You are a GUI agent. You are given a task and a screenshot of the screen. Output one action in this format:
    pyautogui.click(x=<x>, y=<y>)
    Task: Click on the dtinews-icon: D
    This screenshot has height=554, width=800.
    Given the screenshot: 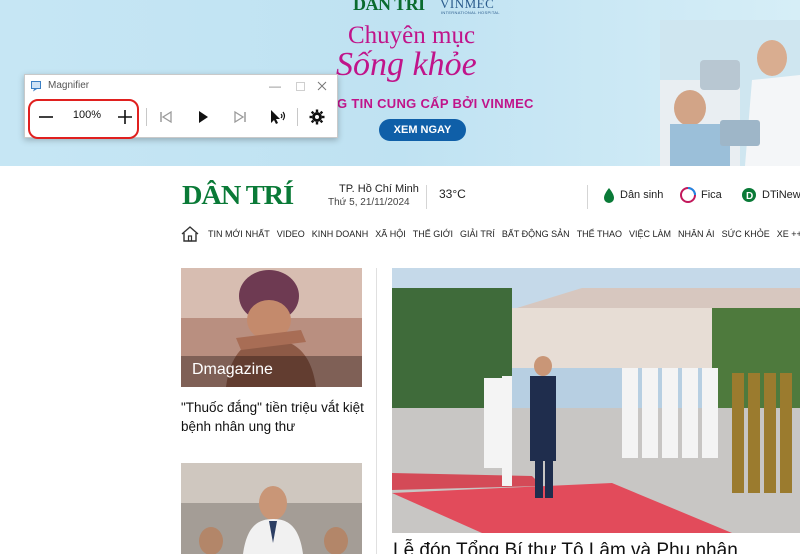 What is the action you would take?
    pyautogui.click(x=749, y=195)
    